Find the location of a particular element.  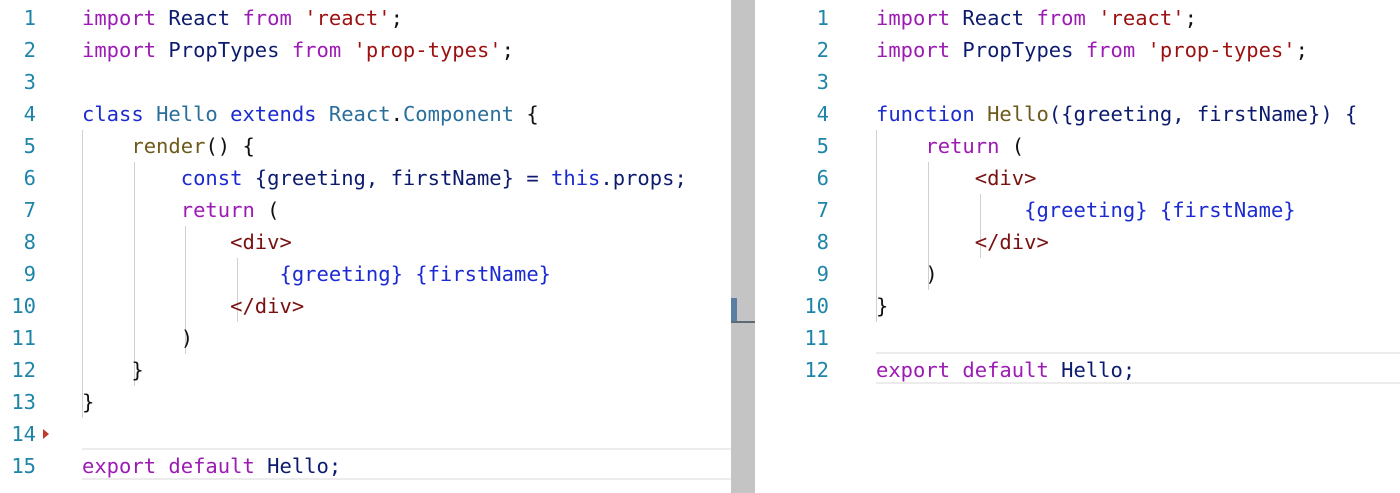

gutter-marker-icon is located at coordinates (46, 434).